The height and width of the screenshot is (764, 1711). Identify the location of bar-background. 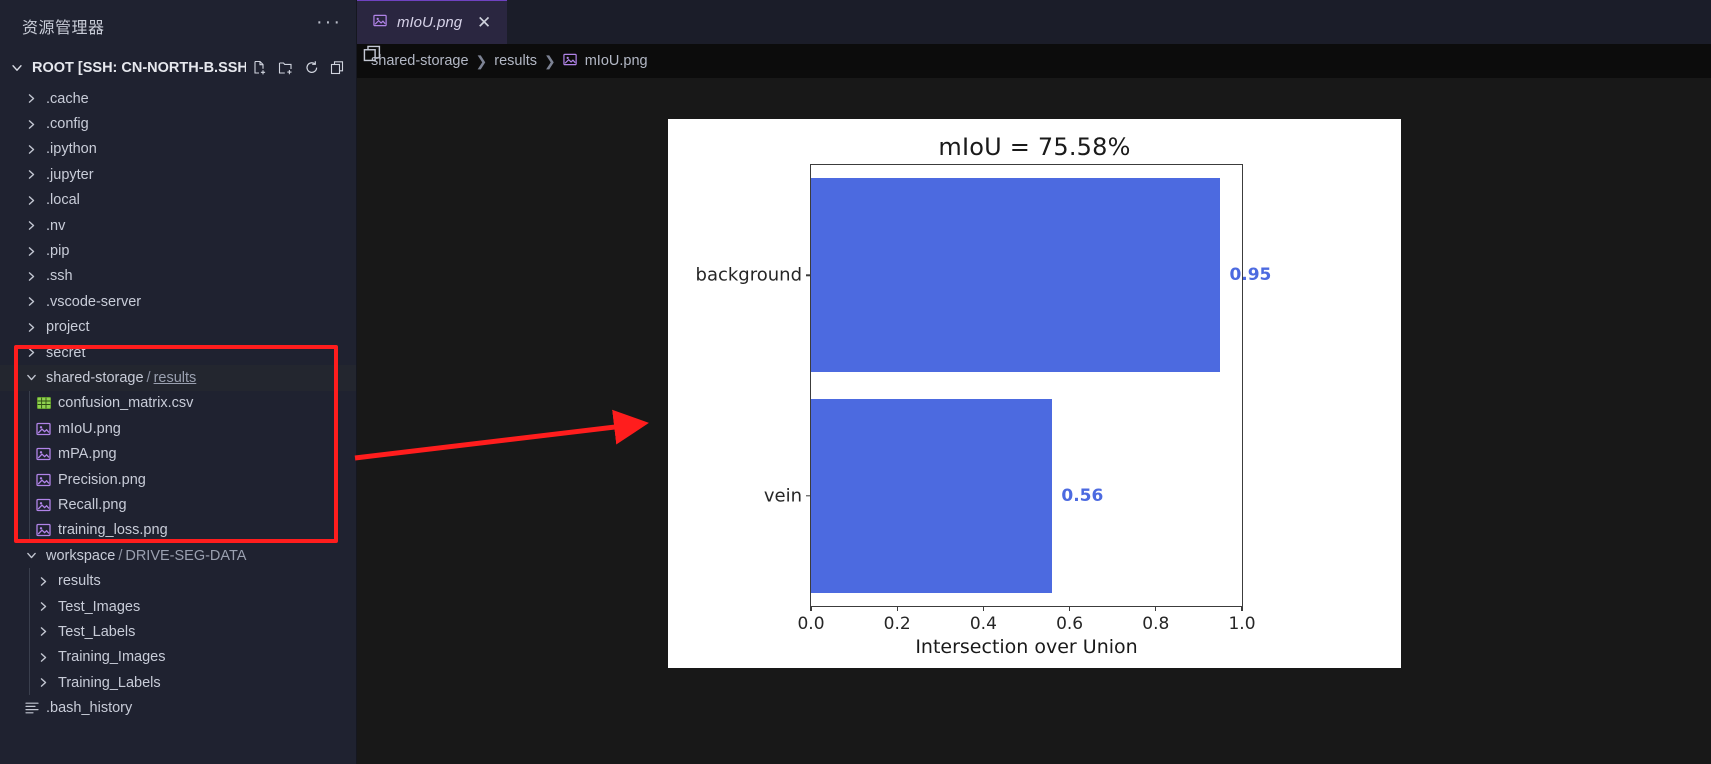
(1016, 275).